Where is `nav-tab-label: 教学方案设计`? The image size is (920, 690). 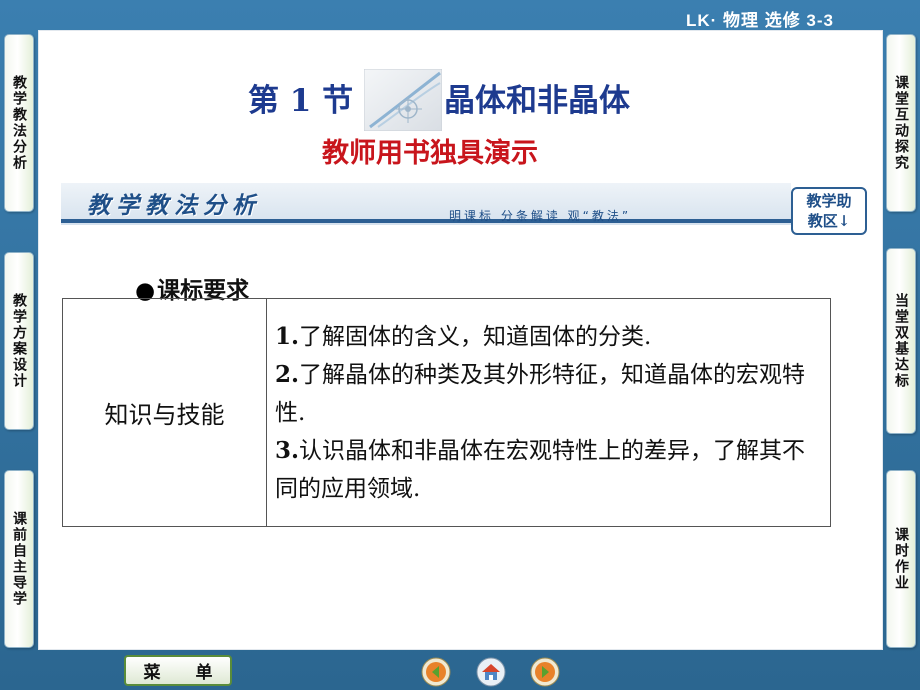
nav-tab-label: 教学方案设计 is located at coordinates (19, 341).